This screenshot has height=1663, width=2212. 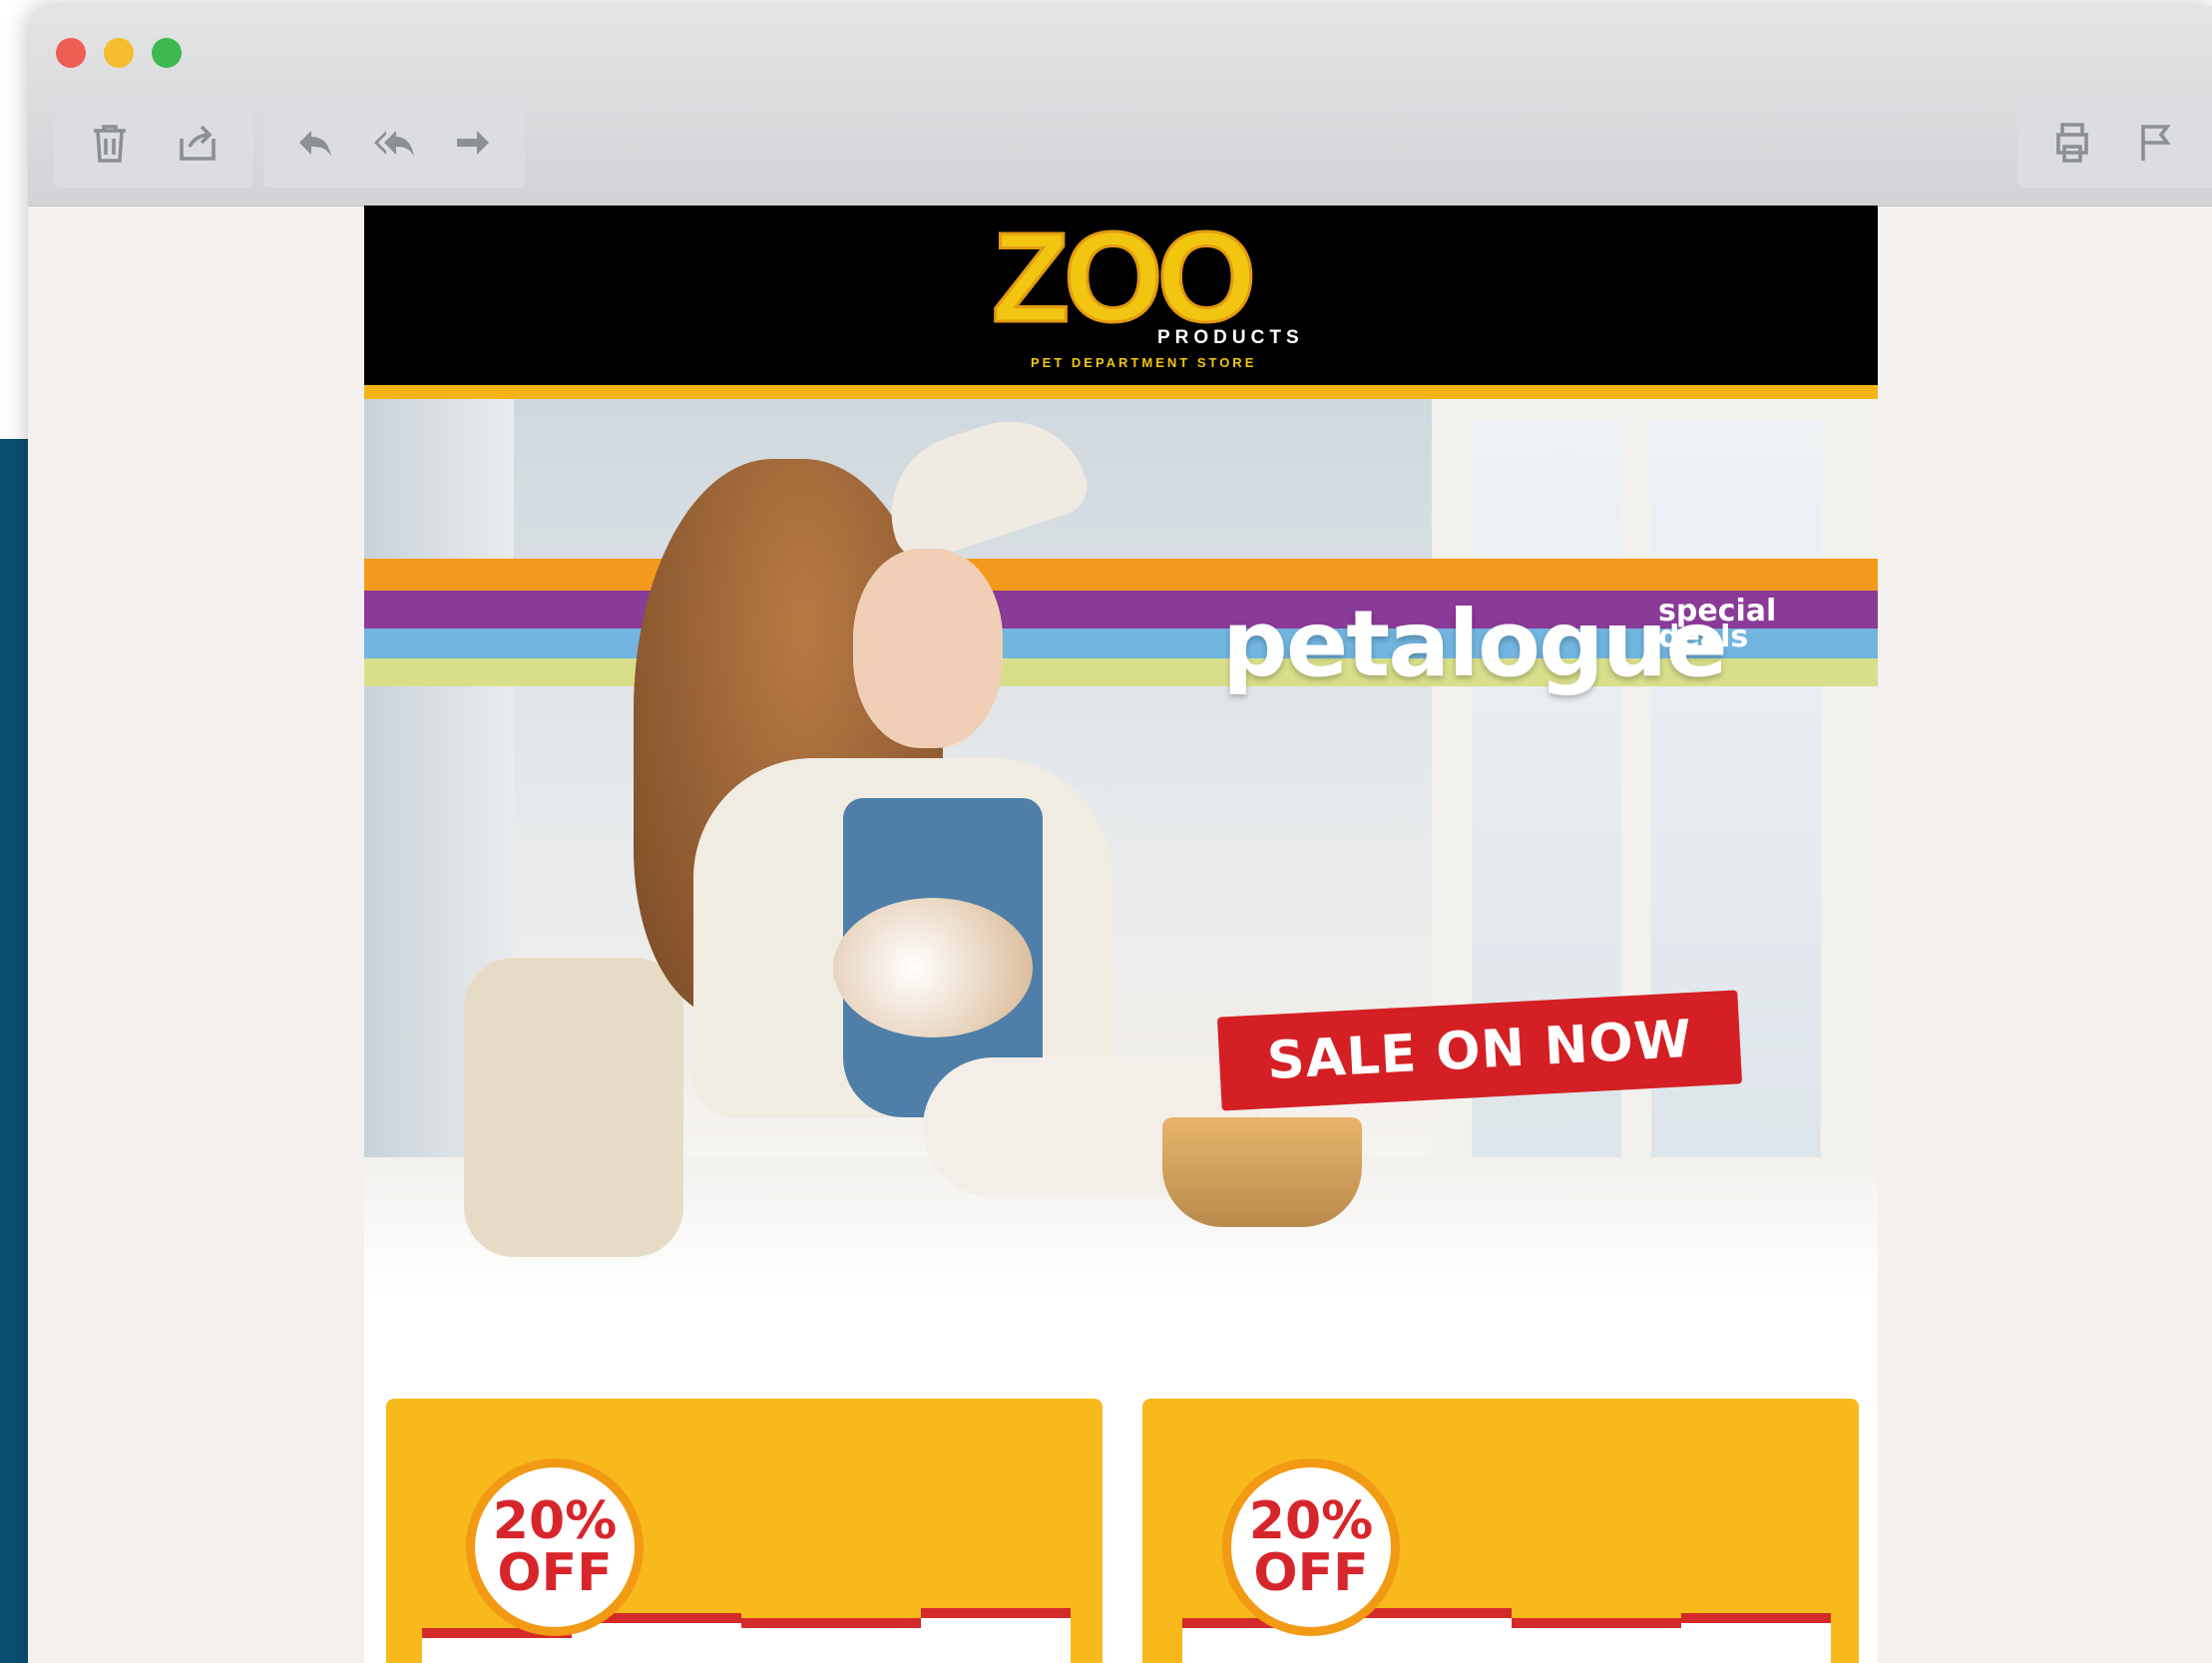 I want to click on campaign-badge: special deals, so click(x=1717, y=624).